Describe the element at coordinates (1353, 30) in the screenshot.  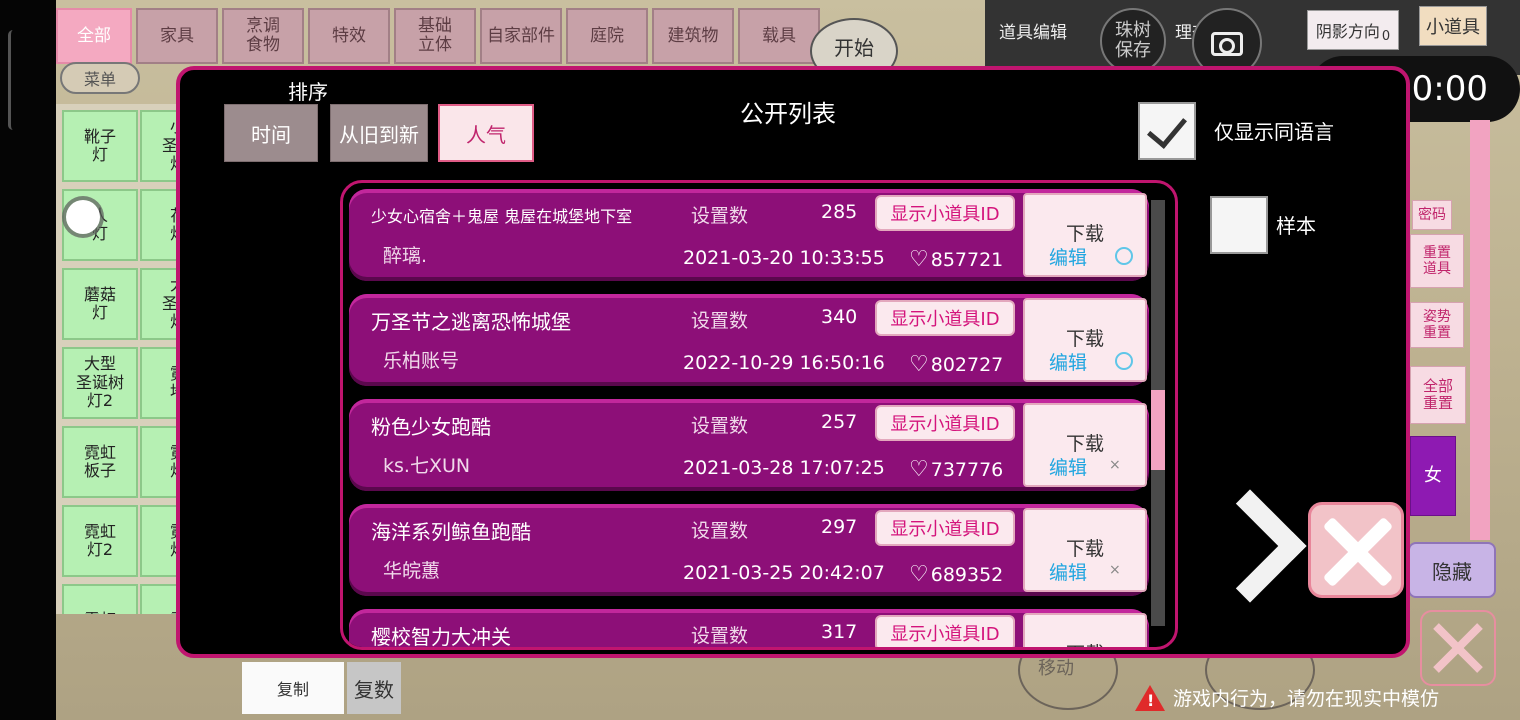
I see `shadow-direction-button: 阴影方向 0` at that location.